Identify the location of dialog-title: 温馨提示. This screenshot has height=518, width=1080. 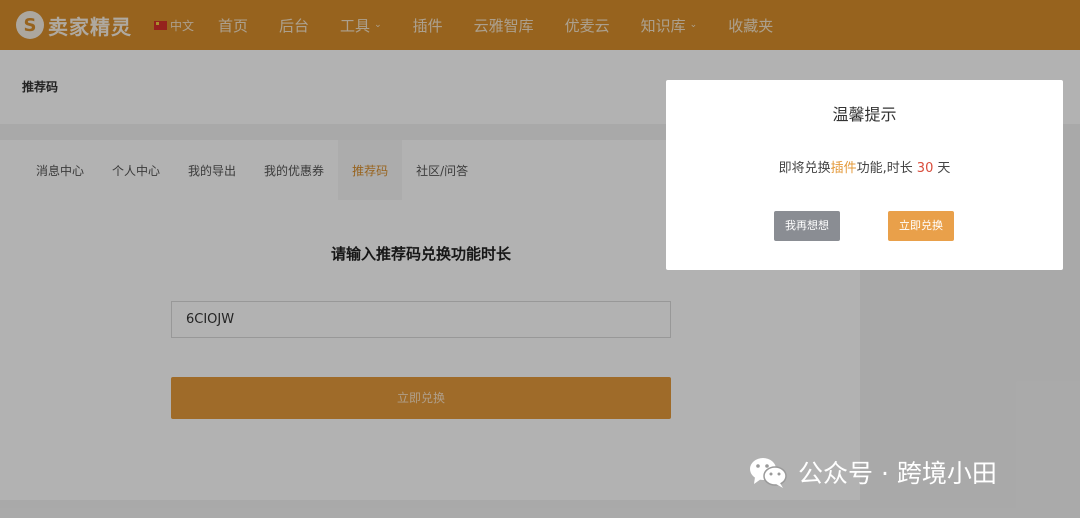
(864, 114).